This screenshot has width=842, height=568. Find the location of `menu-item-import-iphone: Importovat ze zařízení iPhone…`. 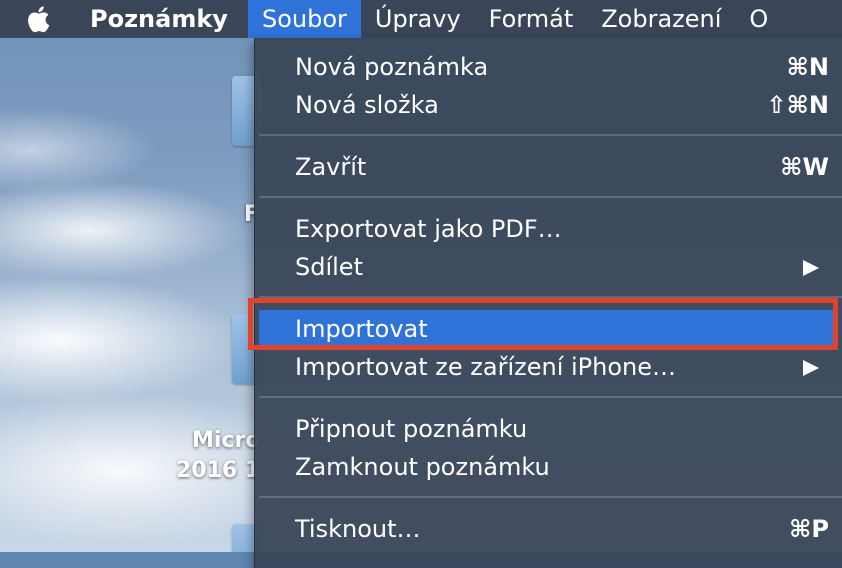

menu-item-import-iphone: Importovat ze zařízení iPhone… is located at coordinates (548, 367).